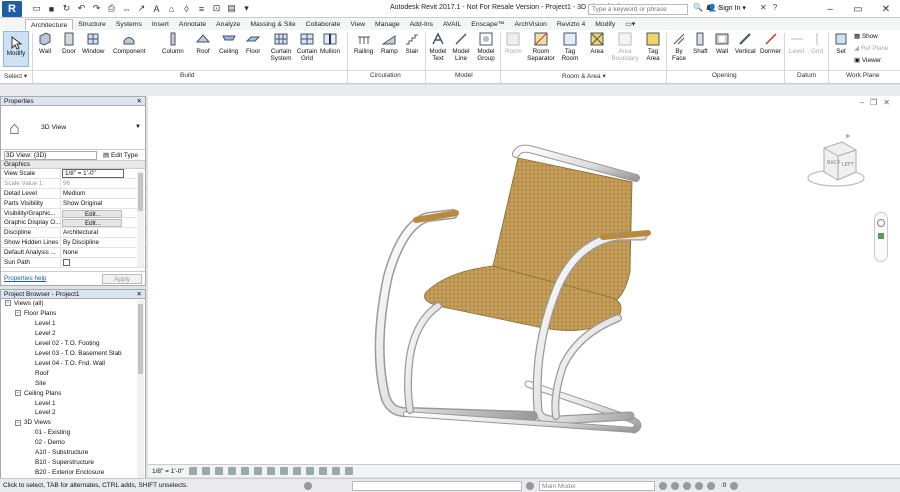 This screenshot has height=492, width=900. I want to click on qat-dropdown-icon: ▾, so click(246, 9).